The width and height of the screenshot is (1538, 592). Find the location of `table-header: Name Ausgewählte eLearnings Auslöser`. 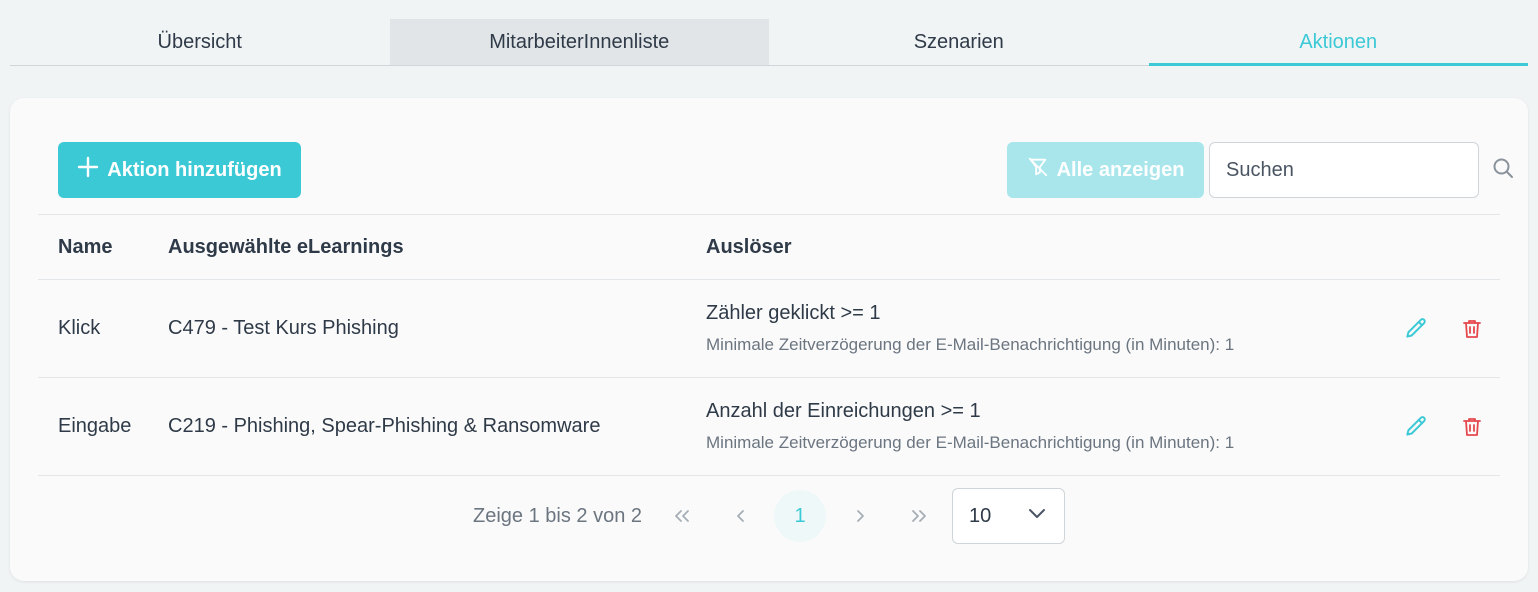

table-header: Name Ausgewählte eLearnings Auslöser is located at coordinates (769, 247).